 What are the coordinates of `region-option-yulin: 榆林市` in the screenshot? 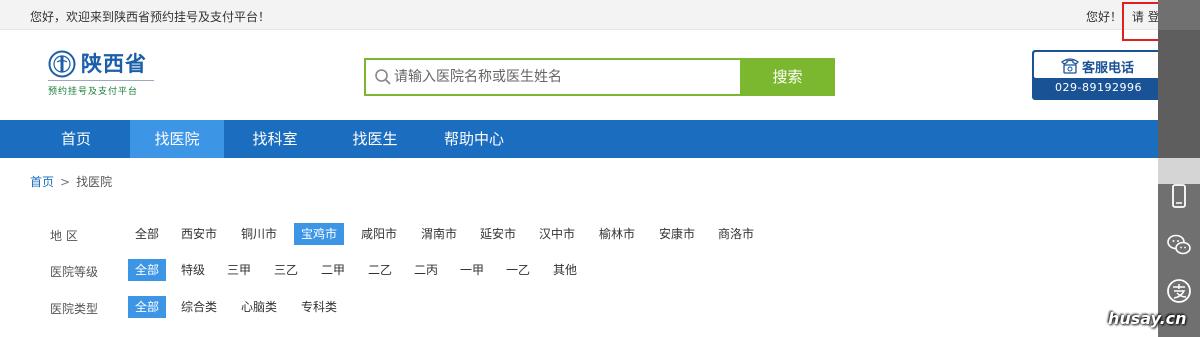 It's located at (617, 234).